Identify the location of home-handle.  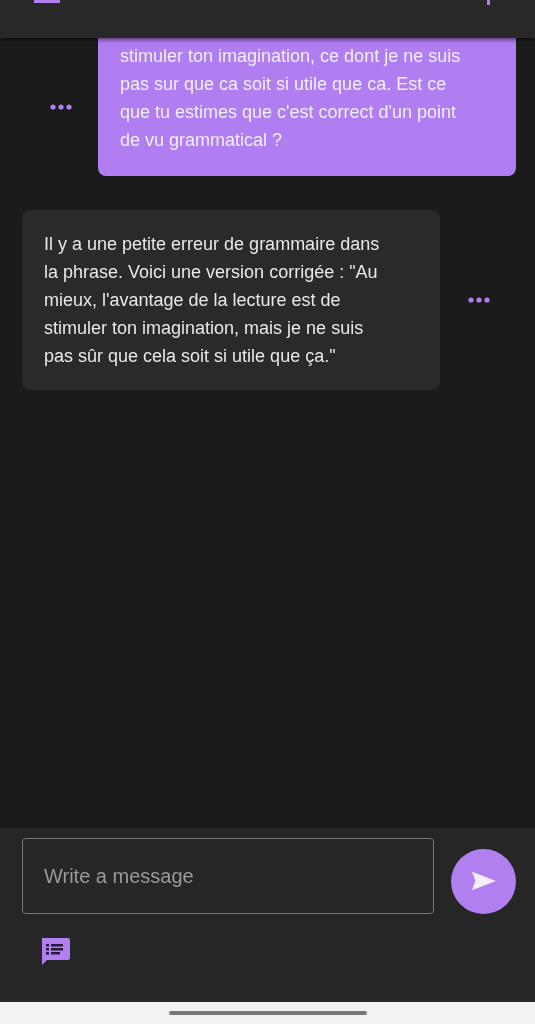
(267, 1013).